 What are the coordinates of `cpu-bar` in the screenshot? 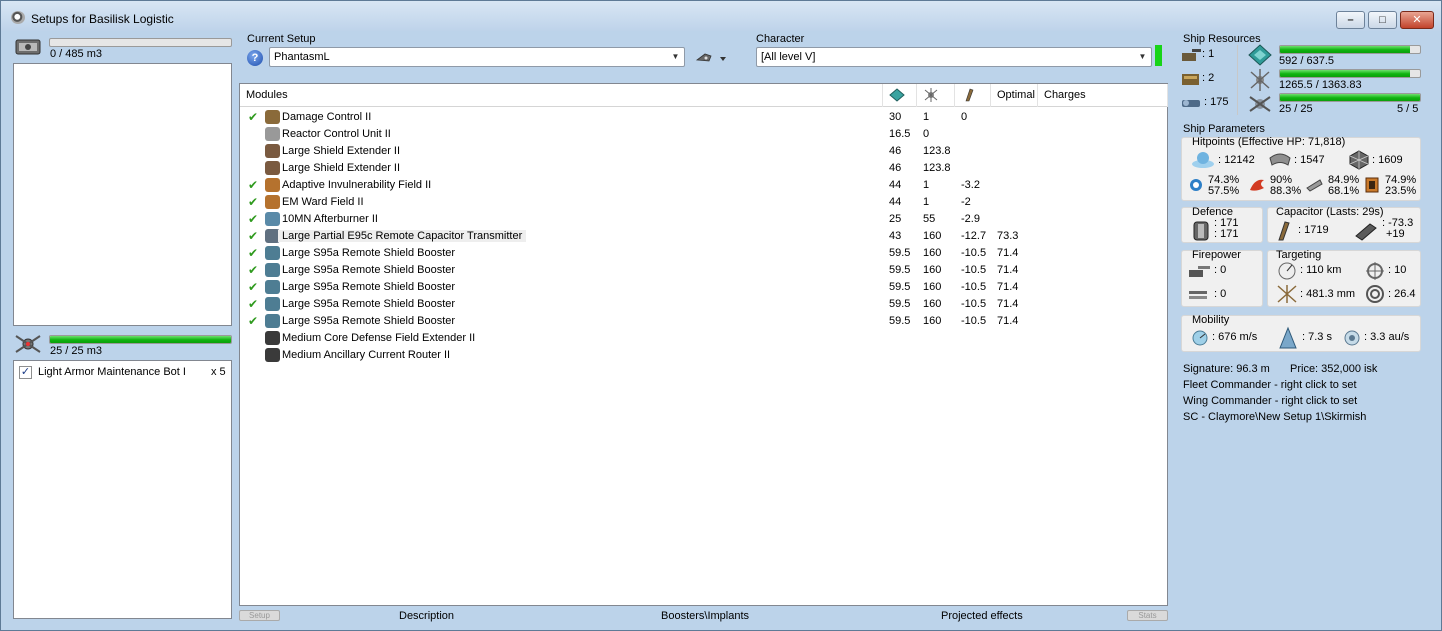 It's located at (1350, 49).